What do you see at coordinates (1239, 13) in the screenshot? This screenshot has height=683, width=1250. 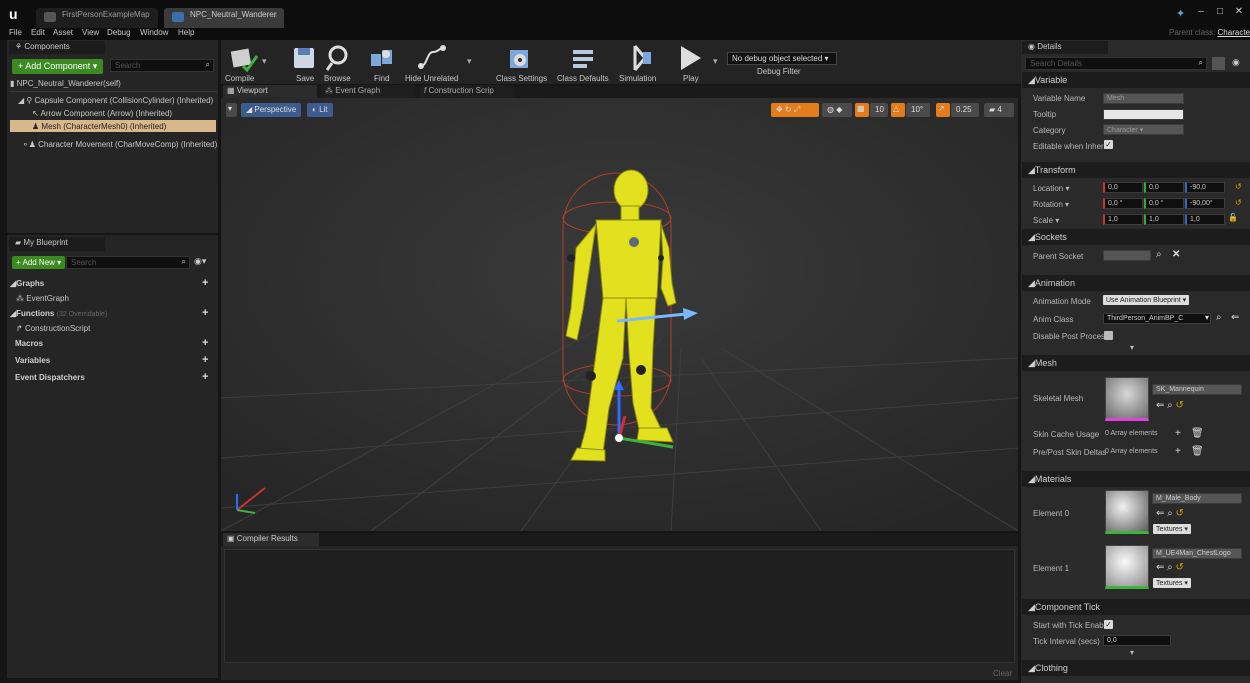 I see `close-window-button: ✕` at bounding box center [1239, 13].